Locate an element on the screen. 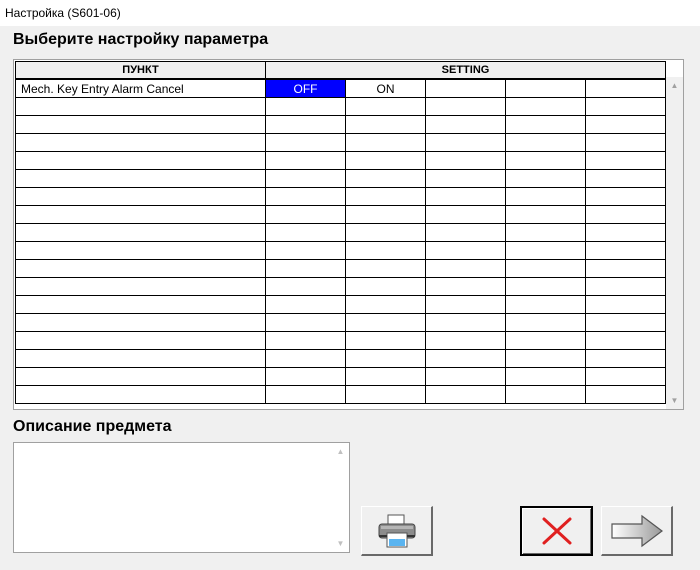 The width and height of the screenshot is (700, 570). item-cell: Mech. Key Entry Alarm Cancel is located at coordinates (140, 88).